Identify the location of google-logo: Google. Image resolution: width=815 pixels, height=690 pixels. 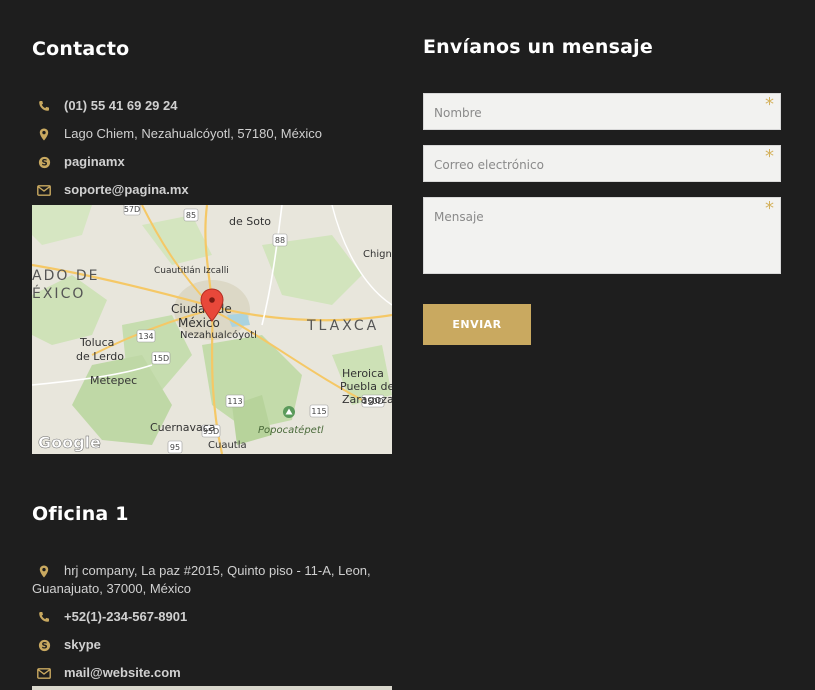
(70, 443).